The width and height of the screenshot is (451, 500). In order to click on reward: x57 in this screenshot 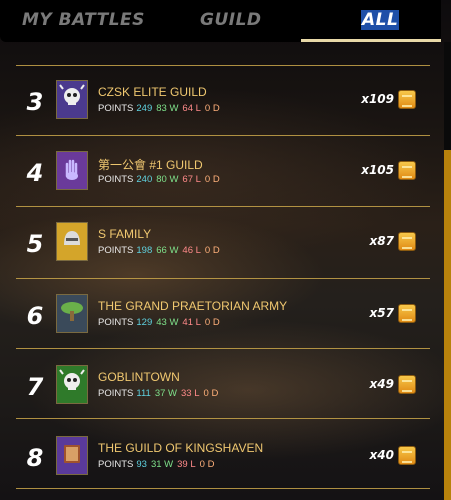, I will do `click(393, 313)`.